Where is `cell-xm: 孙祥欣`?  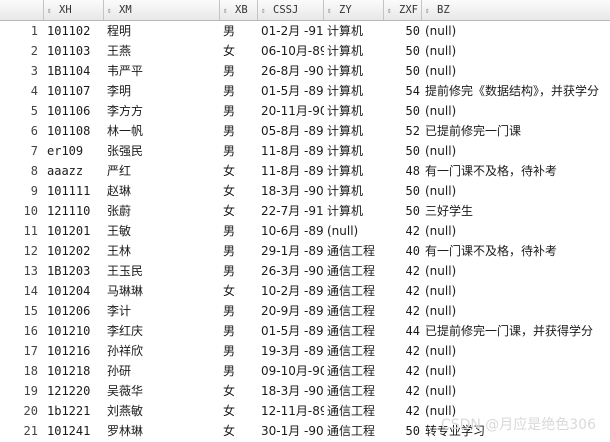
cell-xm: 孙祥欣 is located at coordinates (162, 351).